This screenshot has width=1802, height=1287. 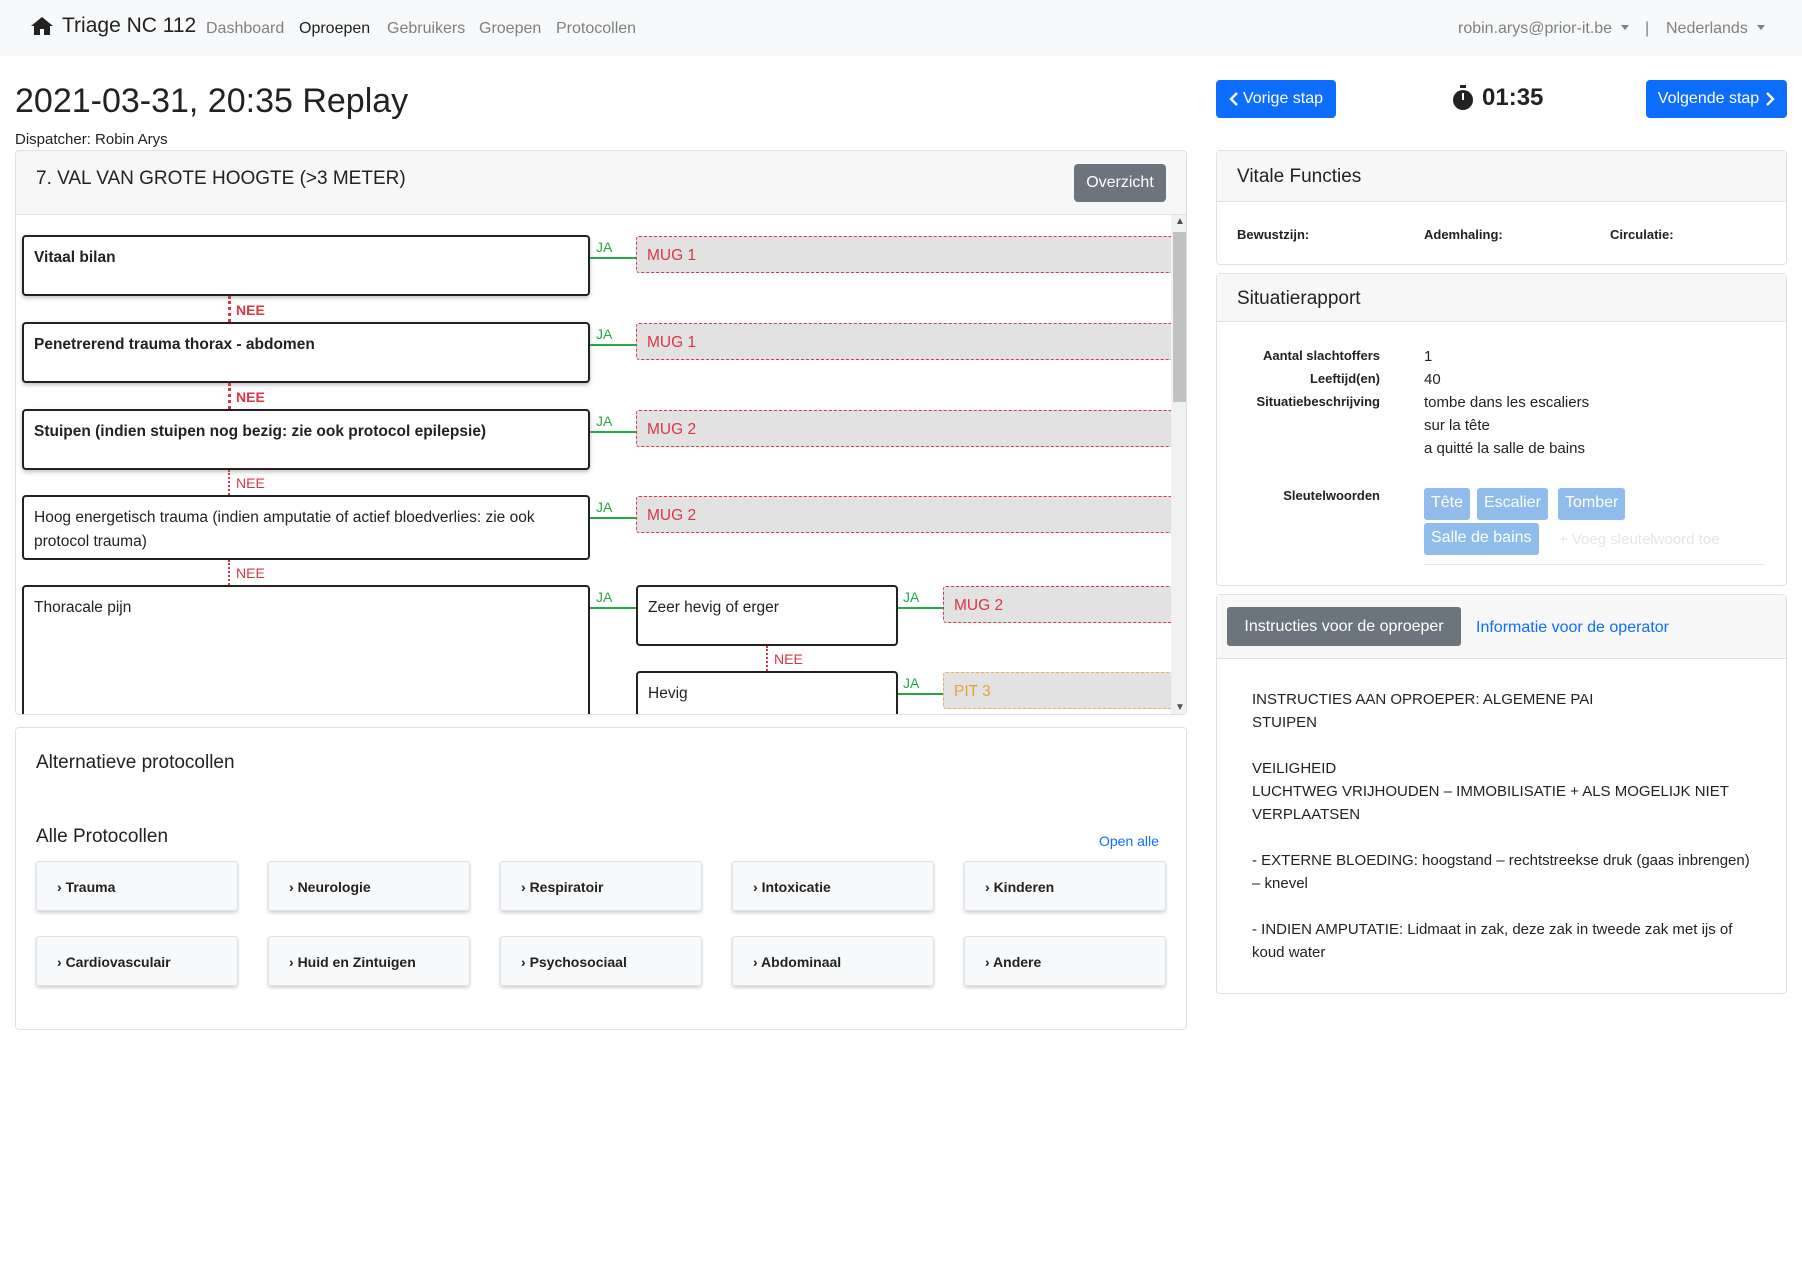 What do you see at coordinates (767, 692) in the screenshot?
I see `question-hevig: Hevig` at bounding box center [767, 692].